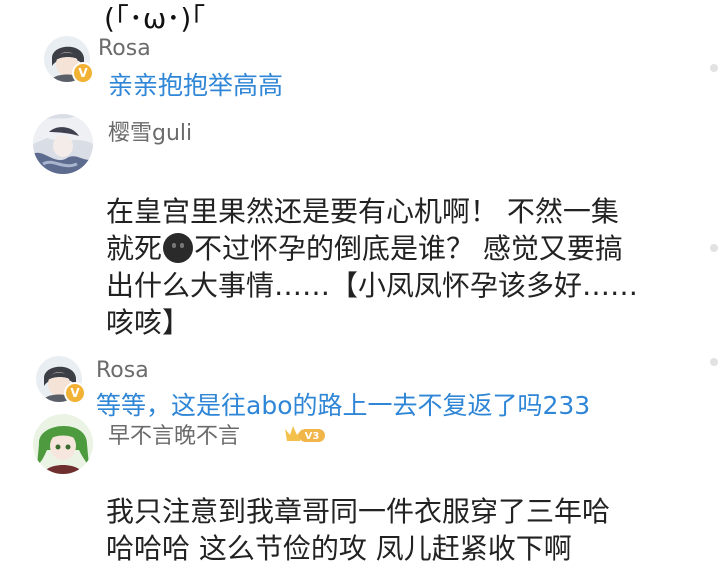 The width and height of the screenshot is (720, 567). What do you see at coordinates (196, 85) in the screenshot?
I see `reply-text: 亲亲抱抱举高高` at bounding box center [196, 85].